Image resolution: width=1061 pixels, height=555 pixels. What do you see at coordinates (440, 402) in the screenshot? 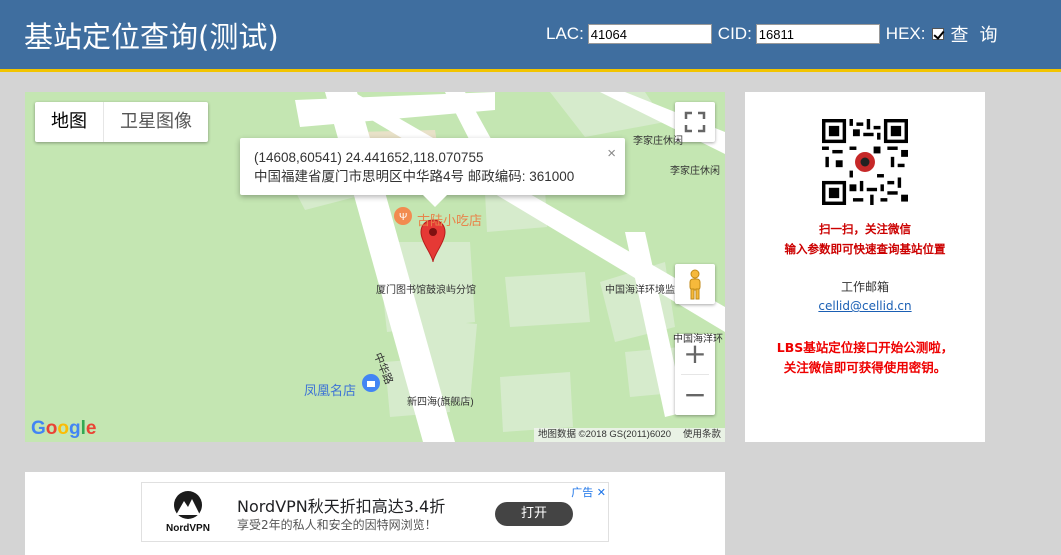
I see `map-label: 新四海(旗舰店)` at bounding box center [440, 402].